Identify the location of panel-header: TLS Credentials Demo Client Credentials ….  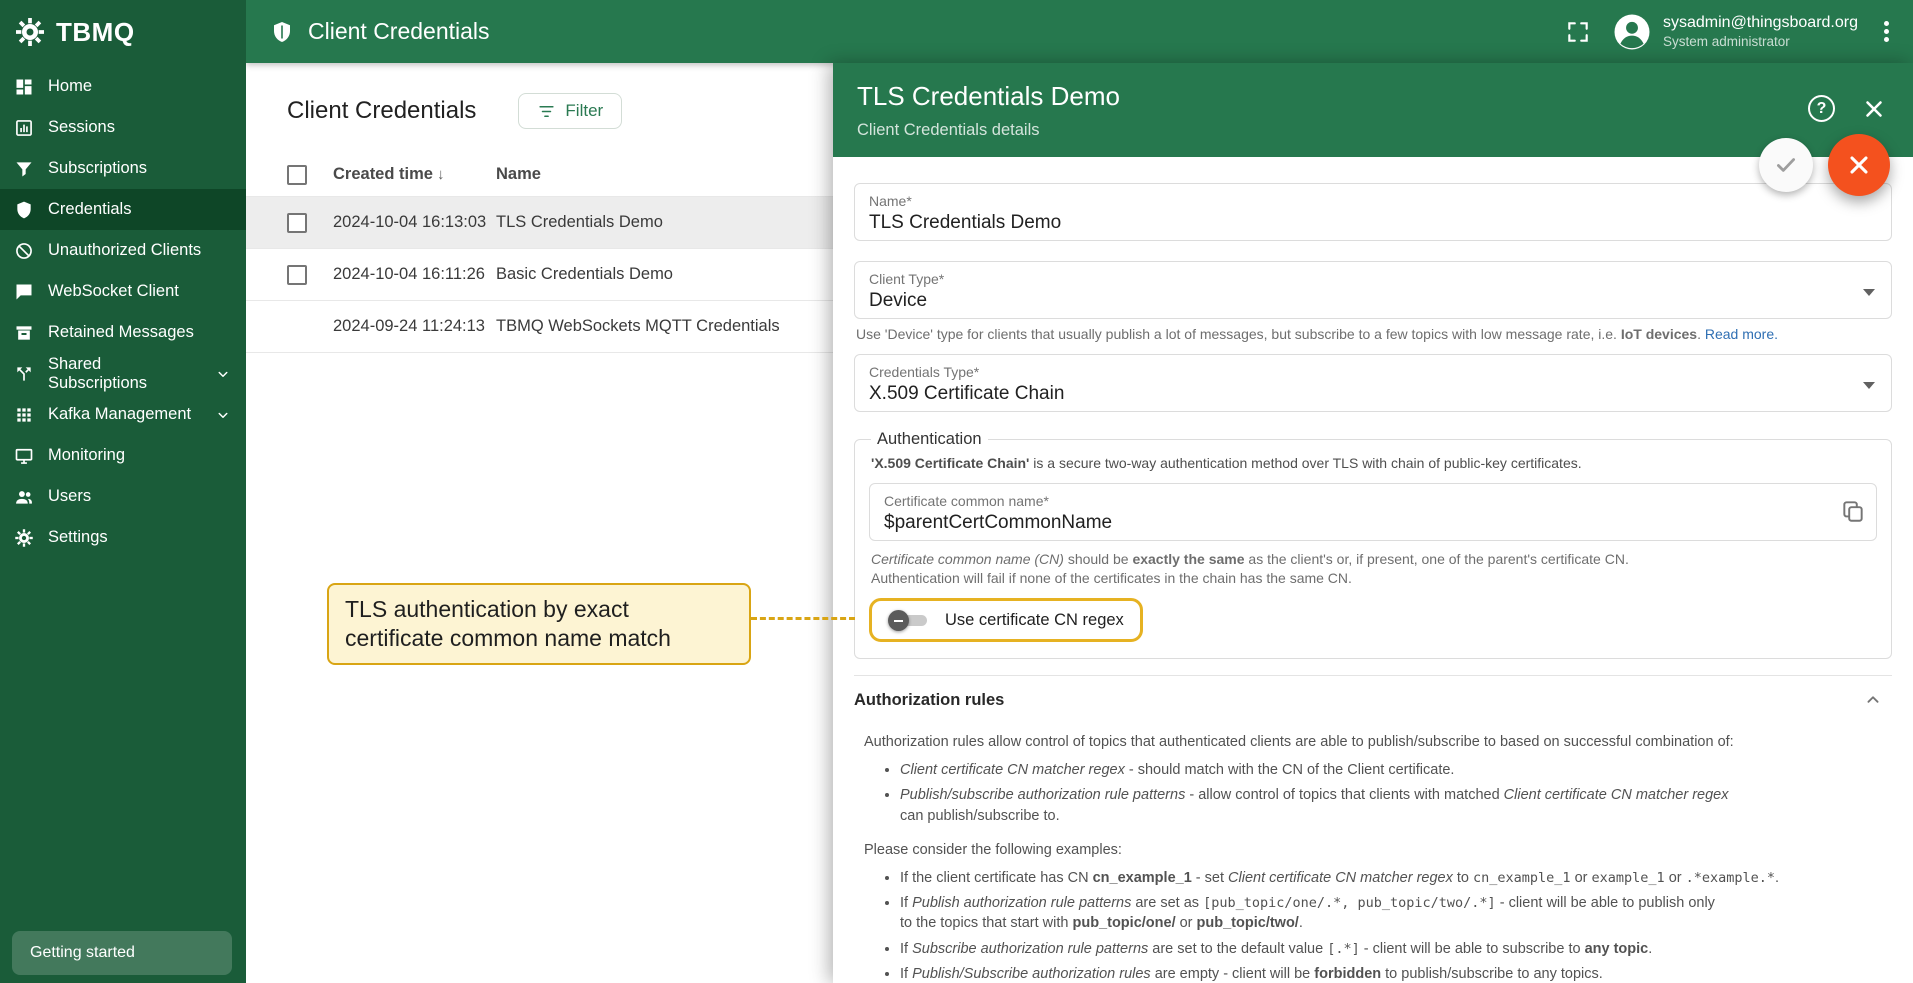
(1373, 110).